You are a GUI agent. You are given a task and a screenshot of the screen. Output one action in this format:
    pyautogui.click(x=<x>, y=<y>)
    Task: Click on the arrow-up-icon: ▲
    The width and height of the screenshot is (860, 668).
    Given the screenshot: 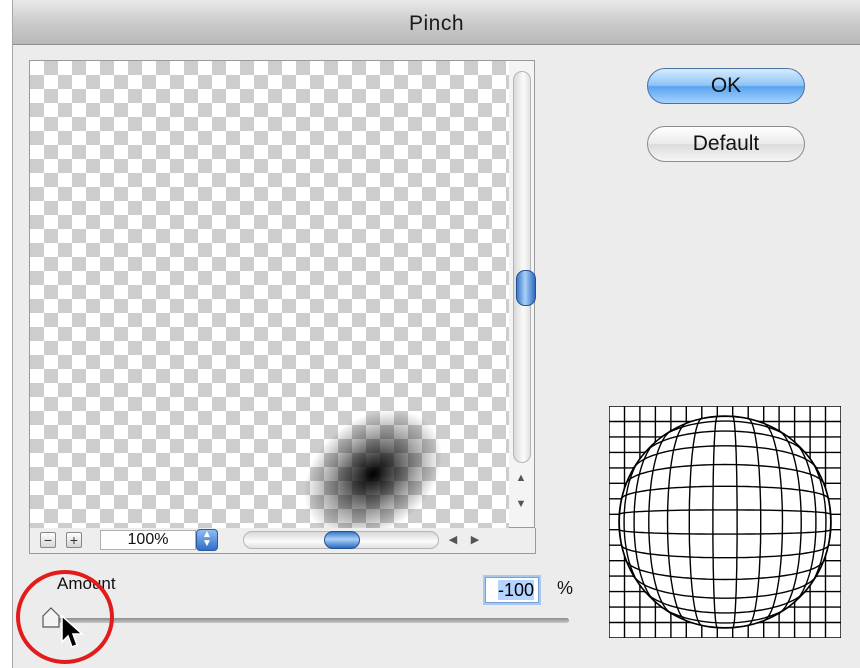 What is the action you would take?
    pyautogui.click(x=521, y=478)
    